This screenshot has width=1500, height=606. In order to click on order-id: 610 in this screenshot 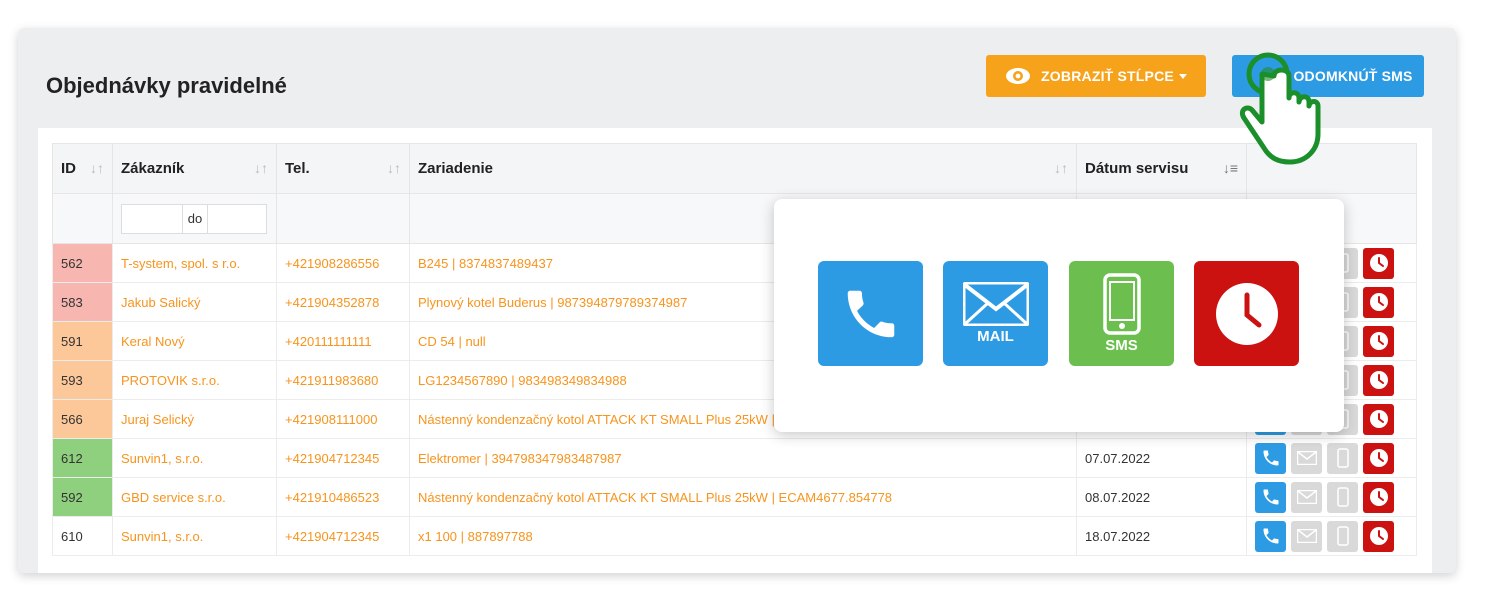, I will do `click(82, 536)`.